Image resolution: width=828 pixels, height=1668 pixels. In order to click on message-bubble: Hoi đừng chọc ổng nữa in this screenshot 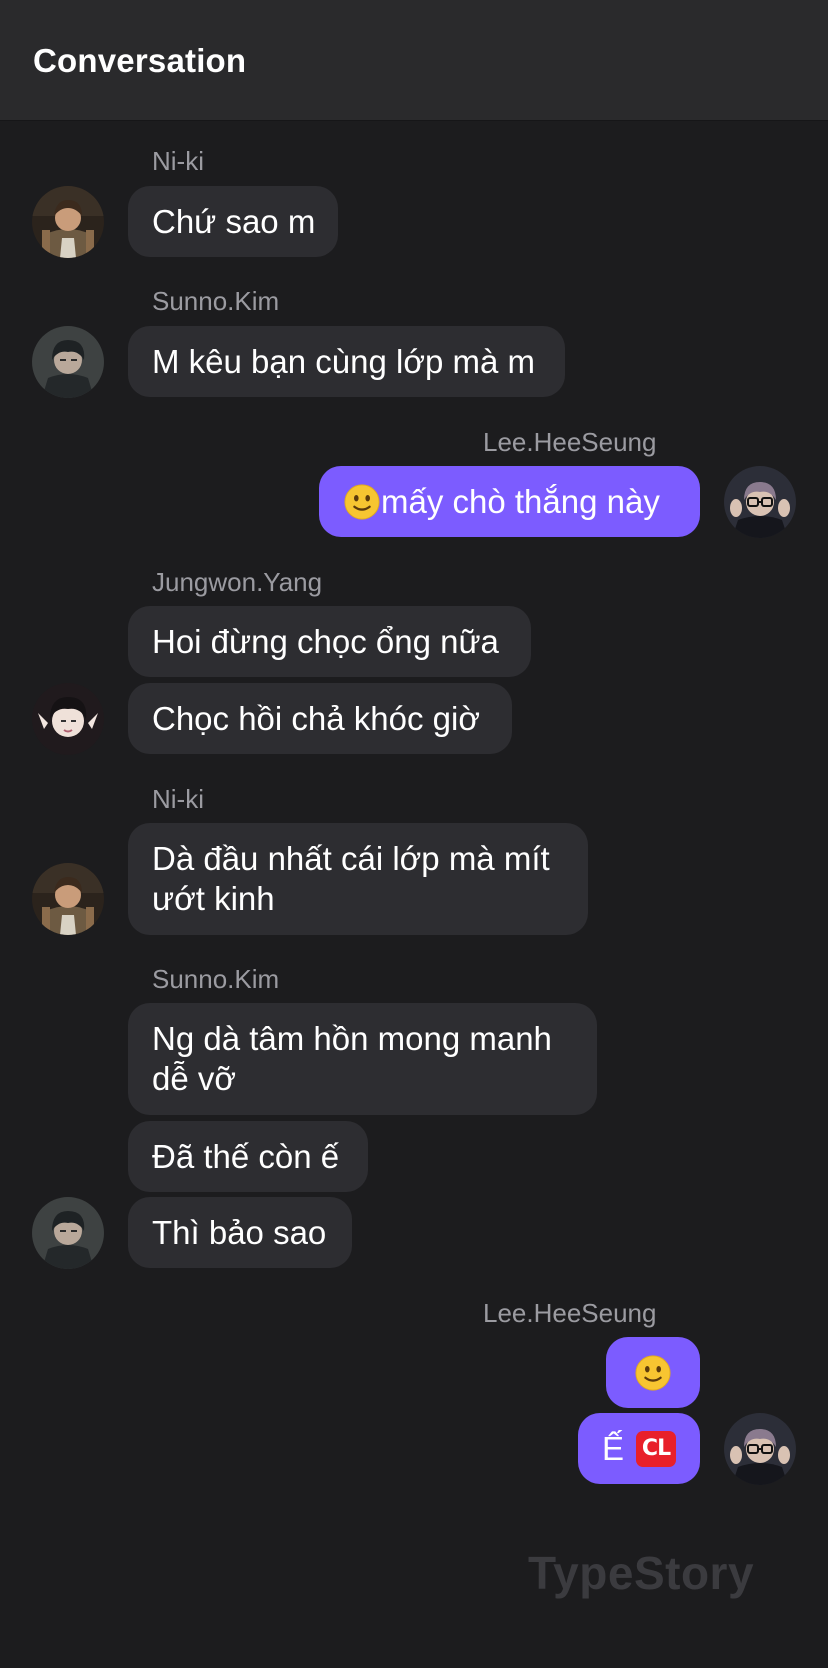, I will do `click(329, 641)`.